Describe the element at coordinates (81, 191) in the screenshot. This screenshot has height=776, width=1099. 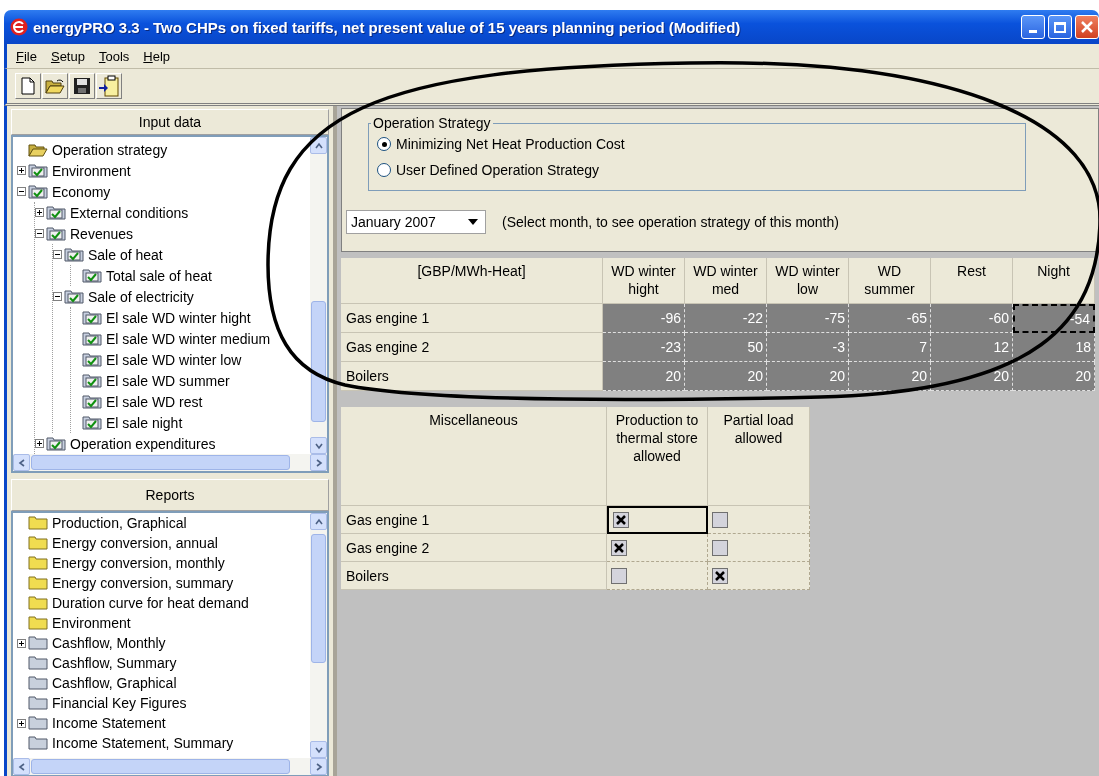
I see `tree-item: Economy` at that location.